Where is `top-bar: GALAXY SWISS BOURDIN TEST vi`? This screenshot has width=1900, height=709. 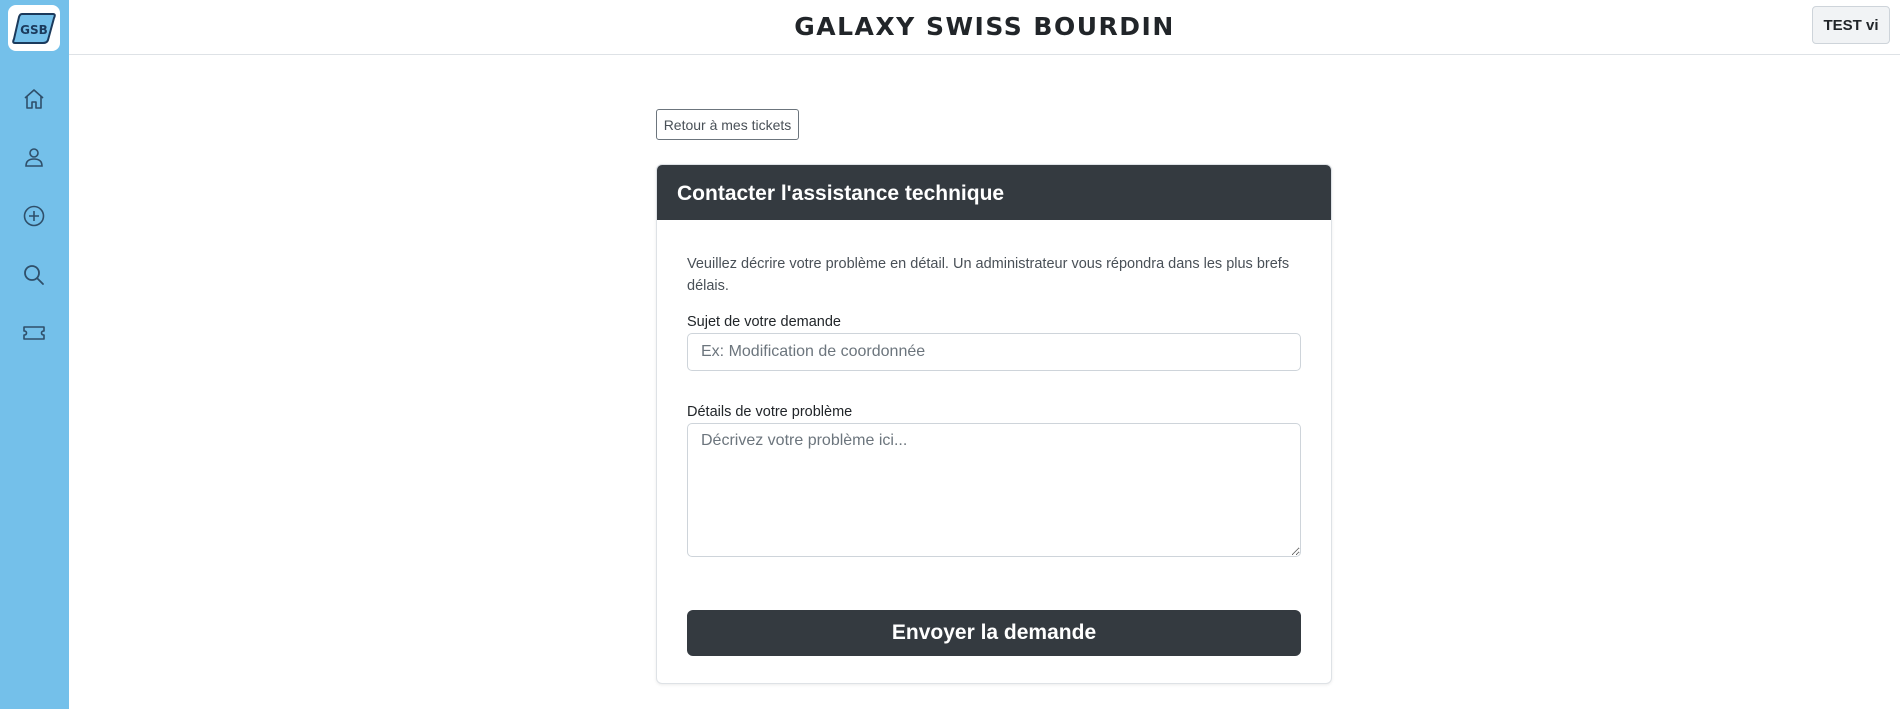
top-bar: GALAXY SWISS BOURDIN TEST vi is located at coordinates (984, 27).